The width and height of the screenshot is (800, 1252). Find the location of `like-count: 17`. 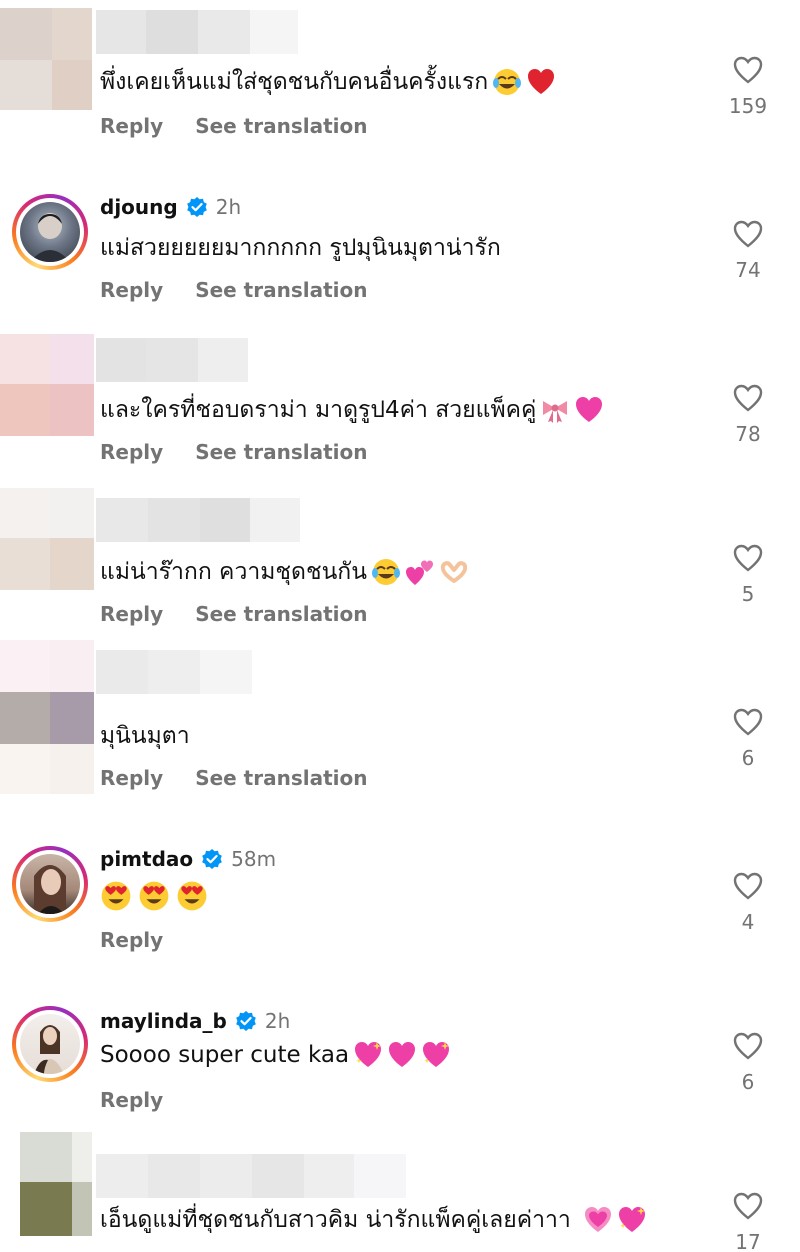

like-count: 17 is located at coordinates (748, 1241).